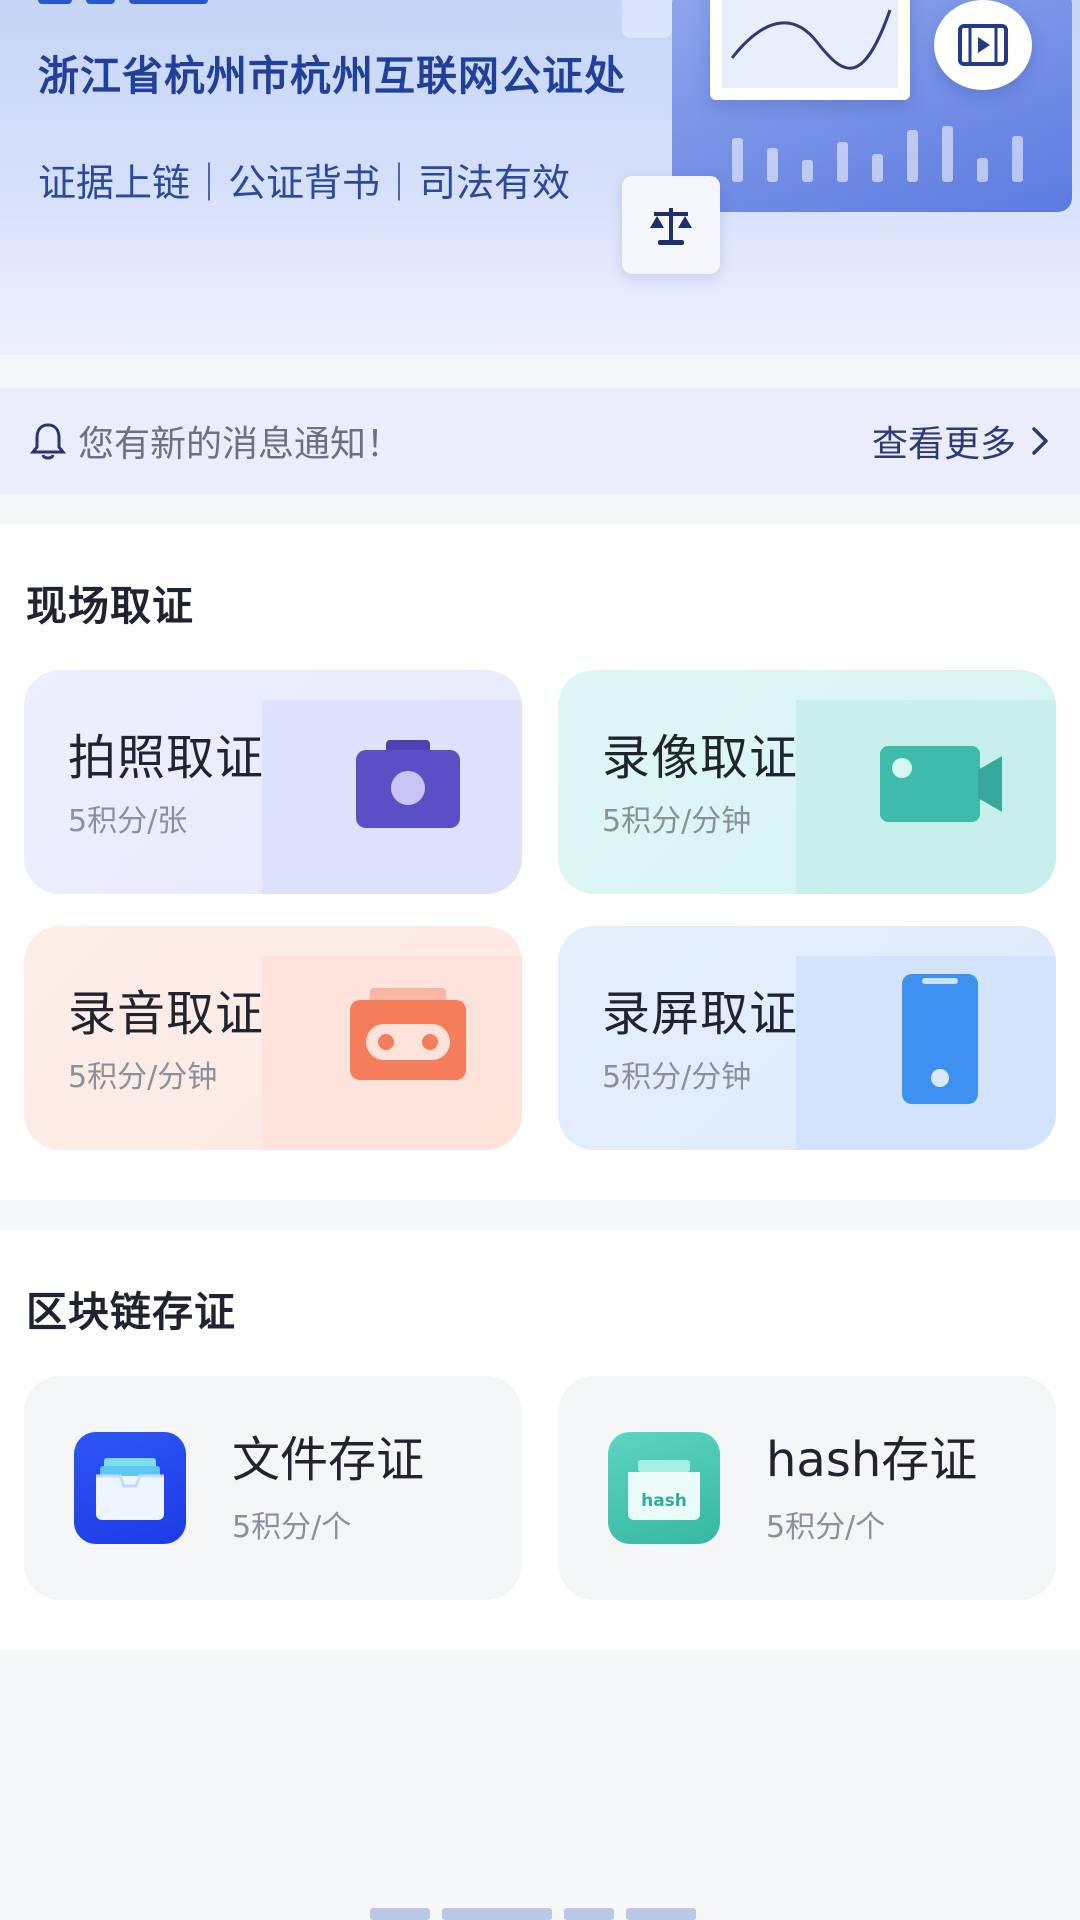 This screenshot has height=1920, width=1080. What do you see at coordinates (941, 784) in the screenshot?
I see `video-camera-icon` at bounding box center [941, 784].